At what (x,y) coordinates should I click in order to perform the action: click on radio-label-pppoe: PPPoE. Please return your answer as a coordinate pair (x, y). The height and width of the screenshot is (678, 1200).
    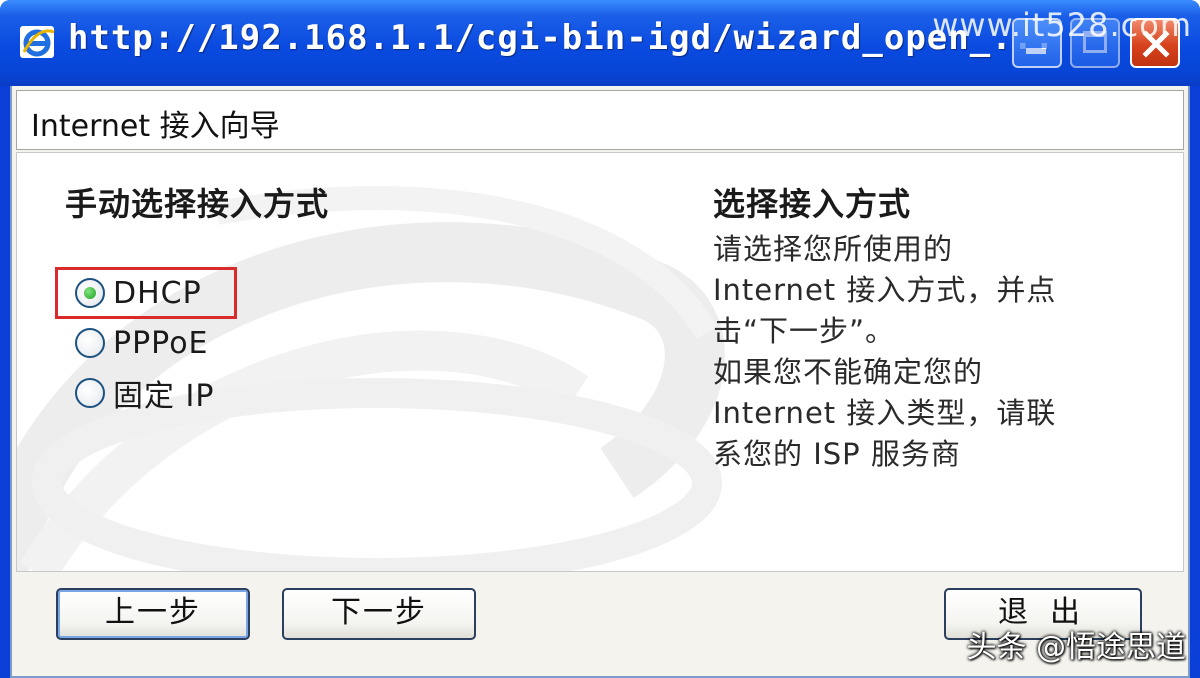
    Looking at the image, I should click on (161, 343).